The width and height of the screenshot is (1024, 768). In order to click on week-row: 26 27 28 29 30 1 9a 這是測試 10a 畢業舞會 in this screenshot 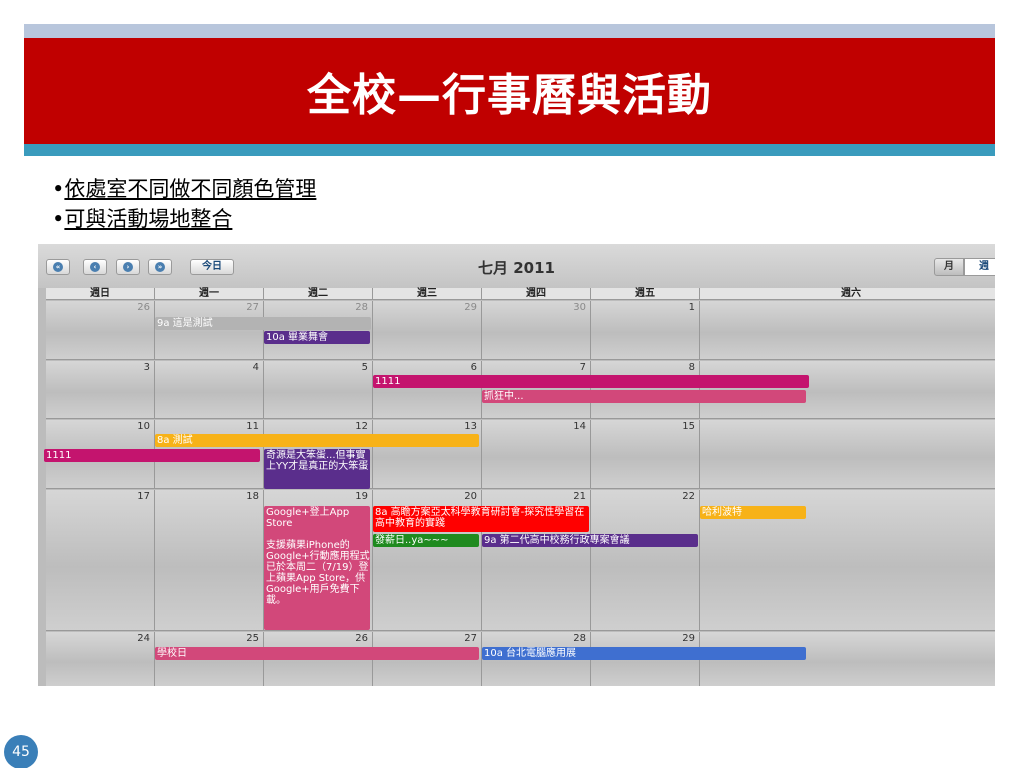, I will do `click(520, 330)`.